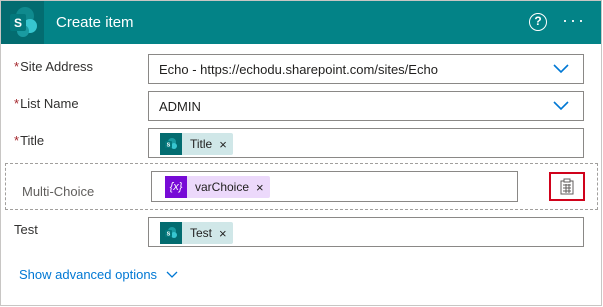  I want to click on test-dynamic-token: S Test ×, so click(196, 233).